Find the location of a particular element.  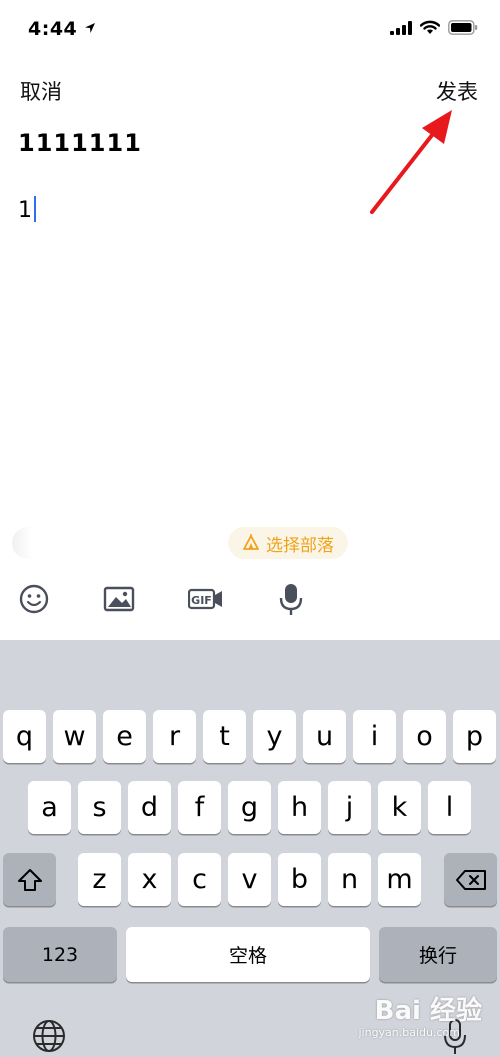

watermark-url: jingyan.baidu.com is located at coordinates (409, 1032).